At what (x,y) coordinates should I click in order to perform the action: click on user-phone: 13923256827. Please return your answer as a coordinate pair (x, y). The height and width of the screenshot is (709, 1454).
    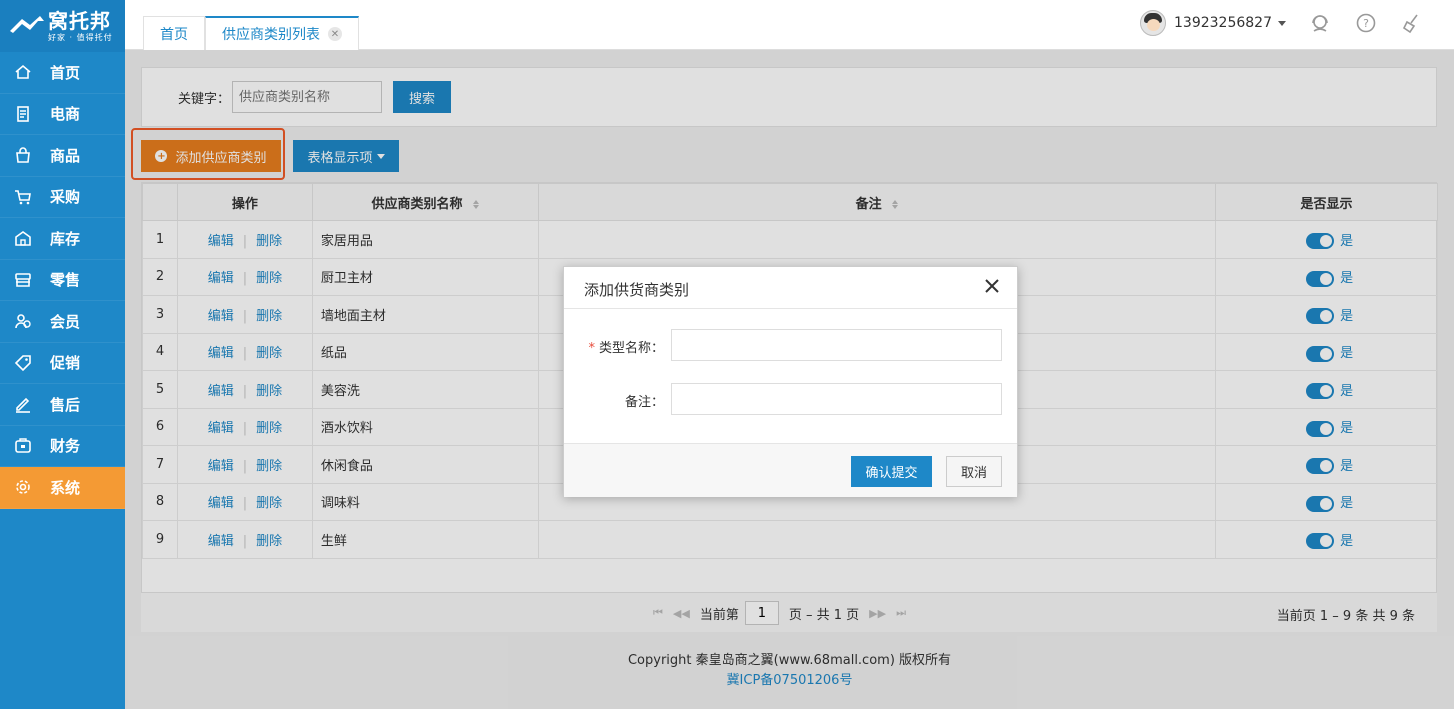
    Looking at the image, I should click on (1223, 23).